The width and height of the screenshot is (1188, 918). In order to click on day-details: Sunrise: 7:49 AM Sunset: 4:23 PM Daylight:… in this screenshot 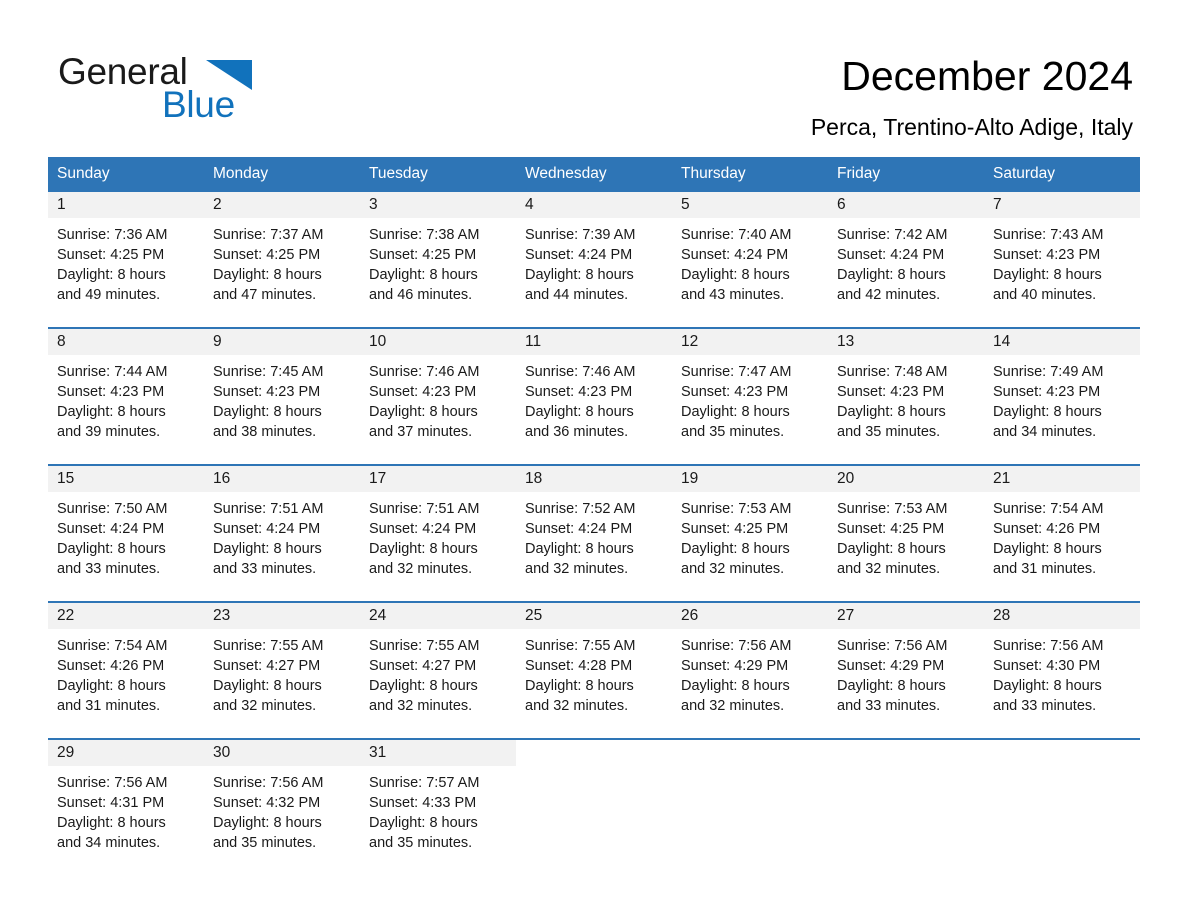, I will do `click(1062, 398)`.